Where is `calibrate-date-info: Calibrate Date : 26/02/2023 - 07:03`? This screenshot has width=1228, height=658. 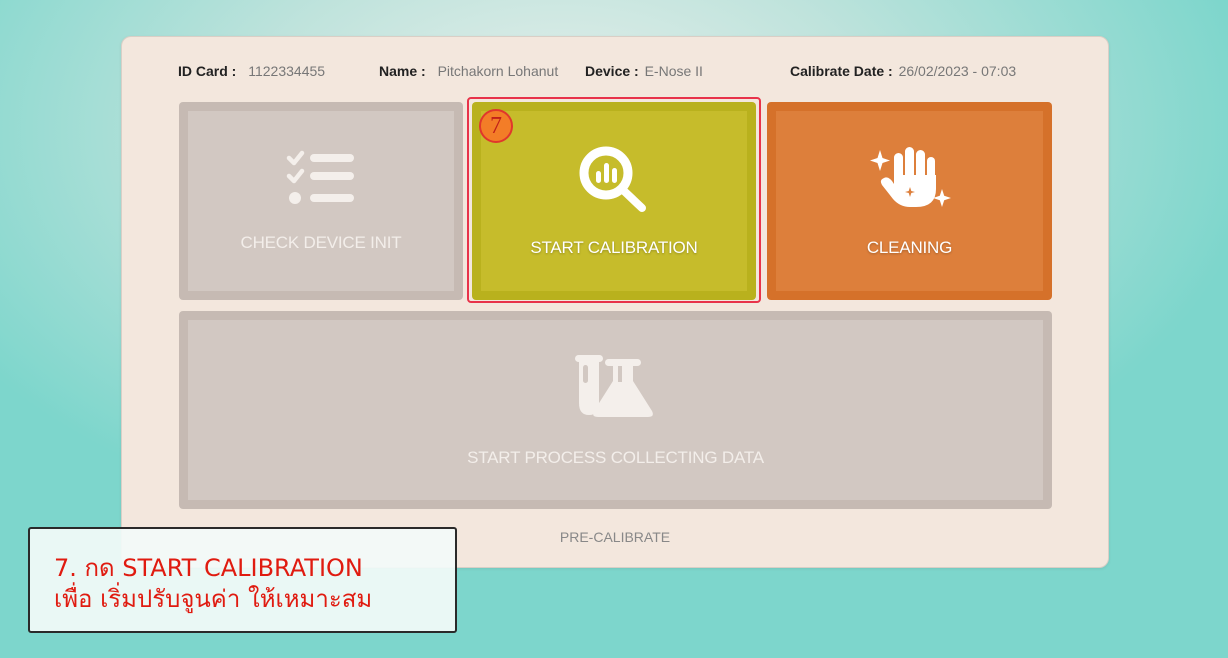 calibrate-date-info: Calibrate Date : 26/02/2023 - 07:03 is located at coordinates (903, 71).